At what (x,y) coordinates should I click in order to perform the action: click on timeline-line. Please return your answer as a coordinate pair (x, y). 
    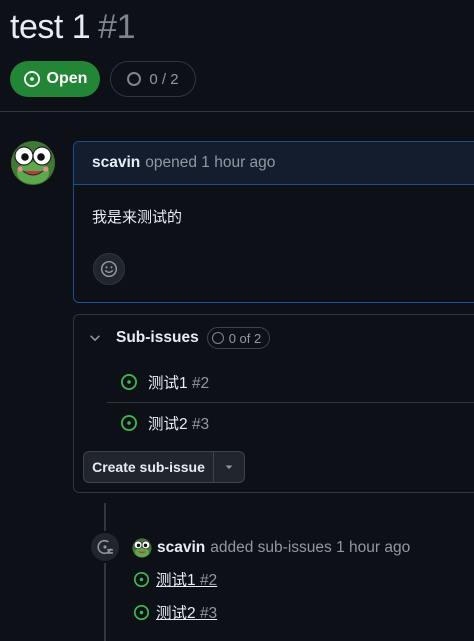
    Looking at the image, I should click on (105, 572).